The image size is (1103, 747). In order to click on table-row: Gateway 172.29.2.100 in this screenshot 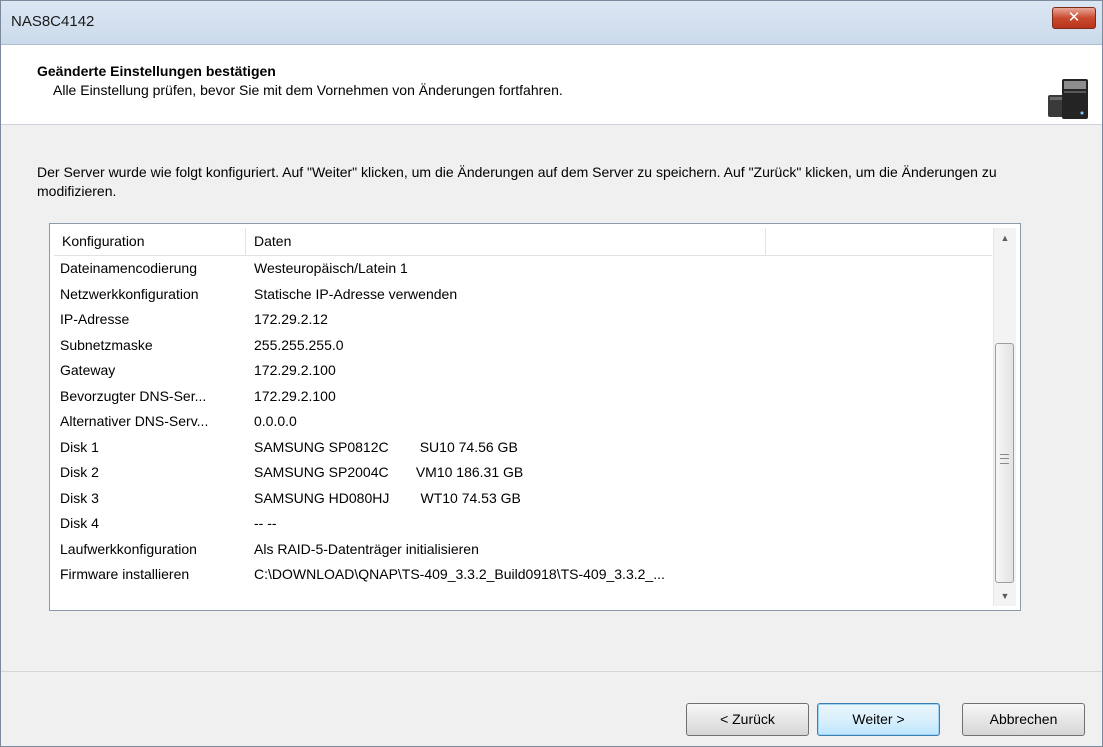, I will do `click(523, 371)`.